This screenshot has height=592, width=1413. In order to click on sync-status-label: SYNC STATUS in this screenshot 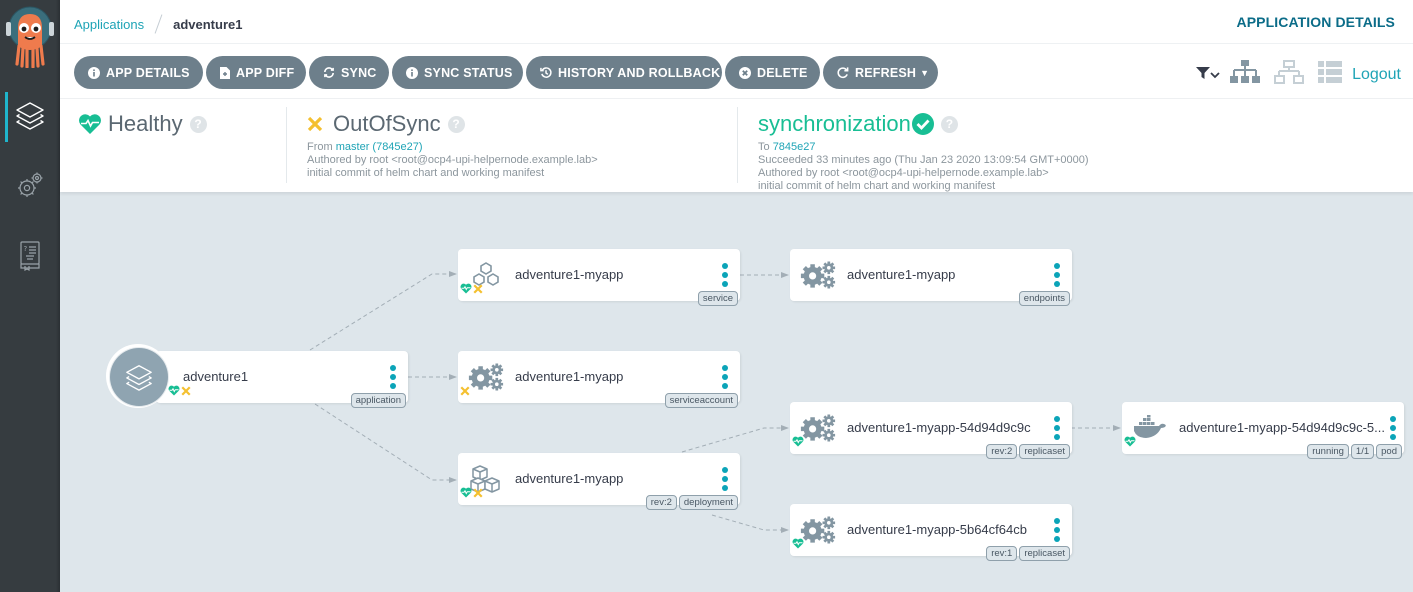, I will do `click(468, 72)`.